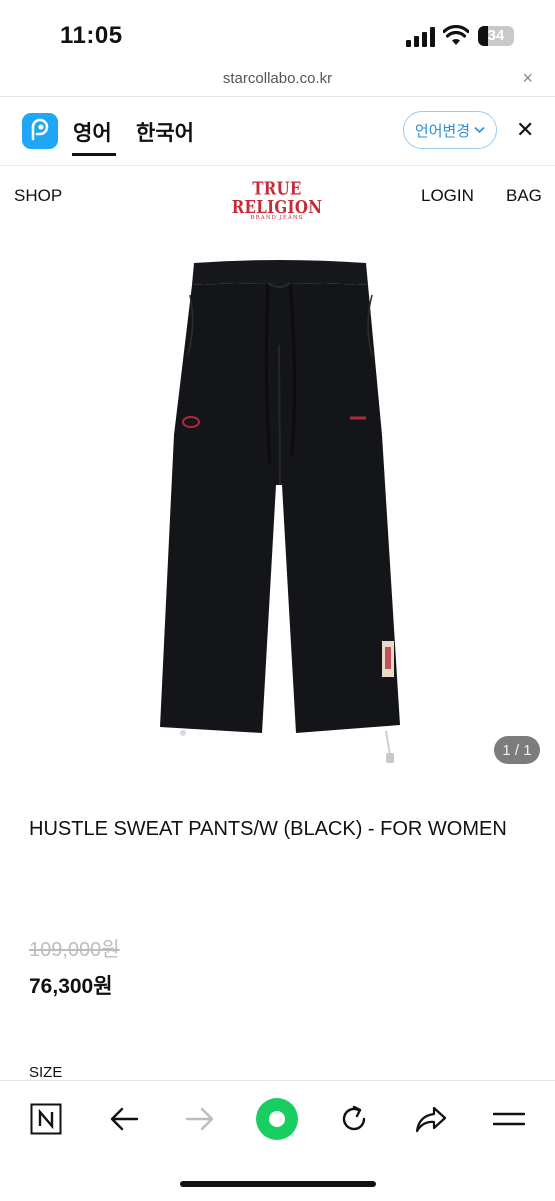  What do you see at coordinates (447, 196) in the screenshot?
I see `login-link: LOGIN` at bounding box center [447, 196].